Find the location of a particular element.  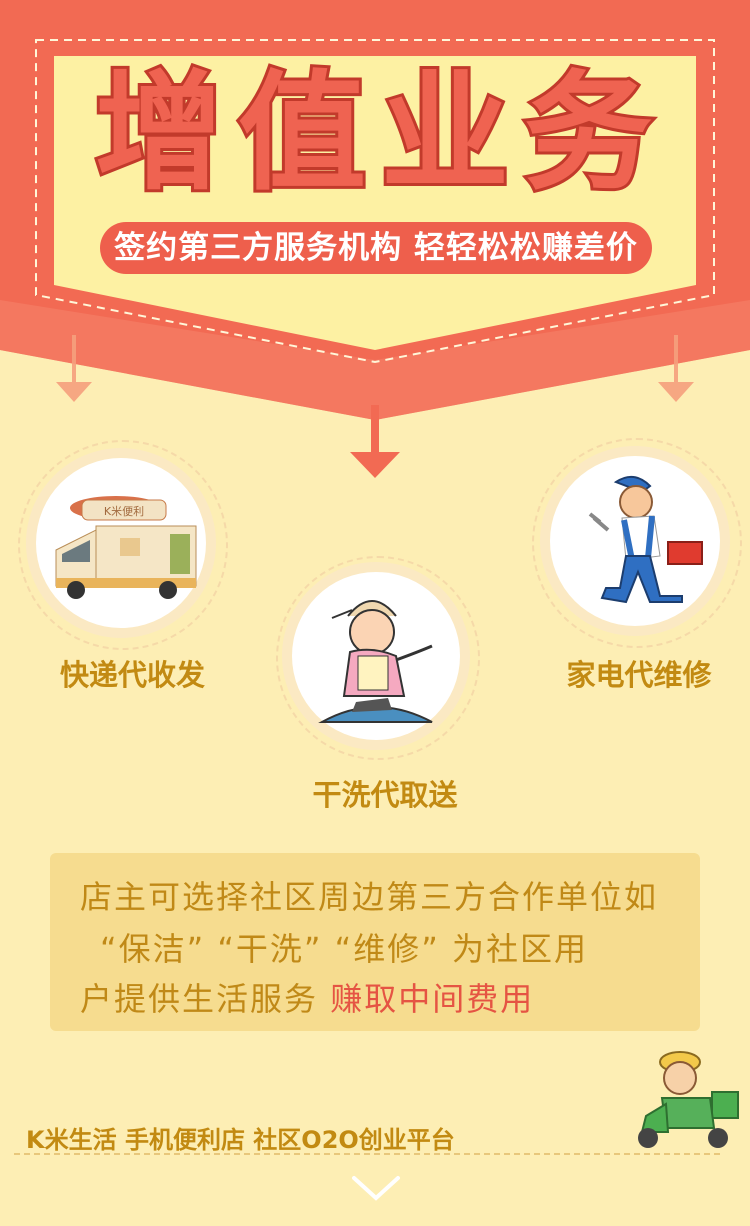

info-line-3-text: 户提供生活服务 is located at coordinates (205, 999).